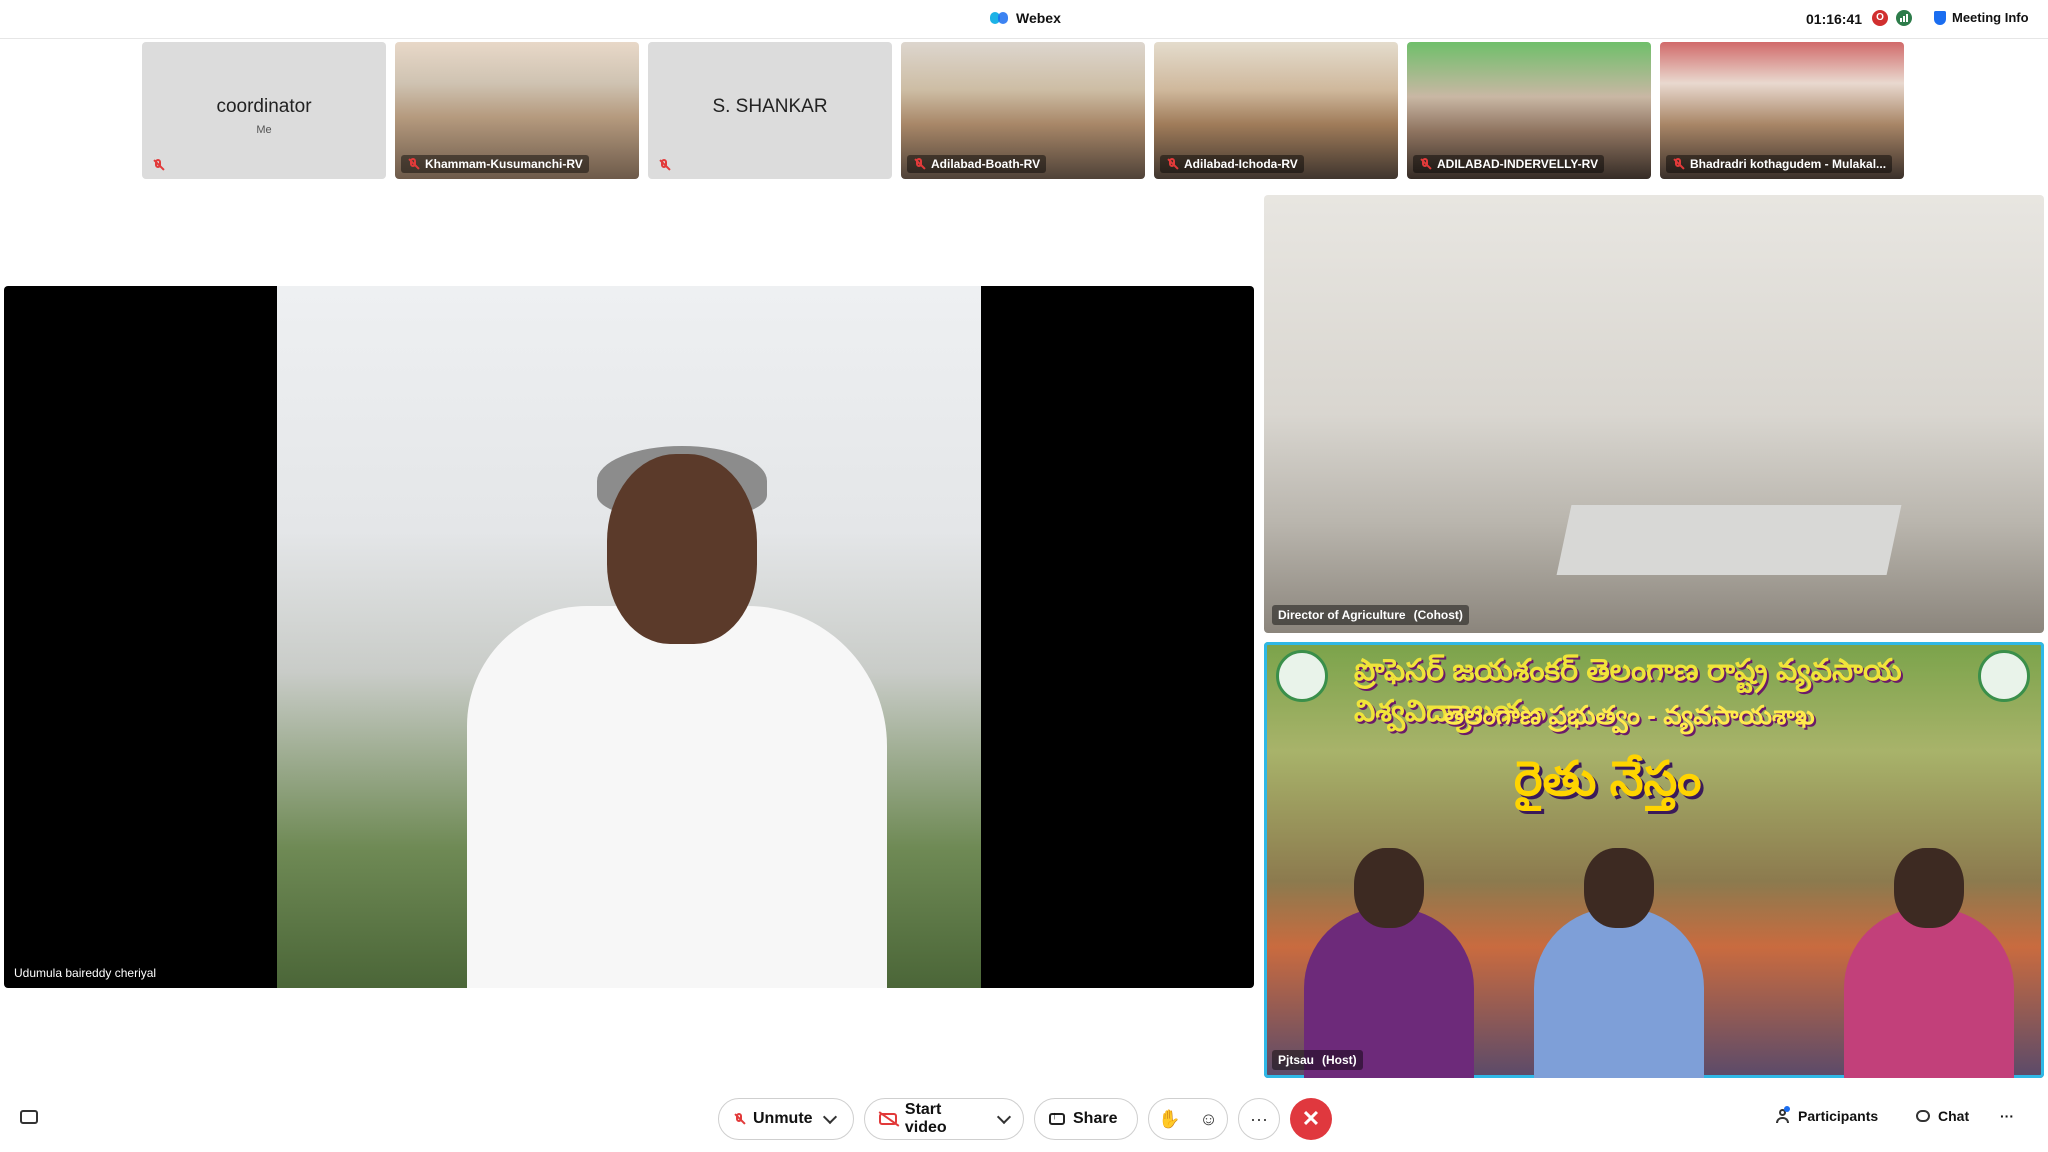 The image size is (2048, 1152). I want to click on start-video-label: Start video, so click(925, 1118).